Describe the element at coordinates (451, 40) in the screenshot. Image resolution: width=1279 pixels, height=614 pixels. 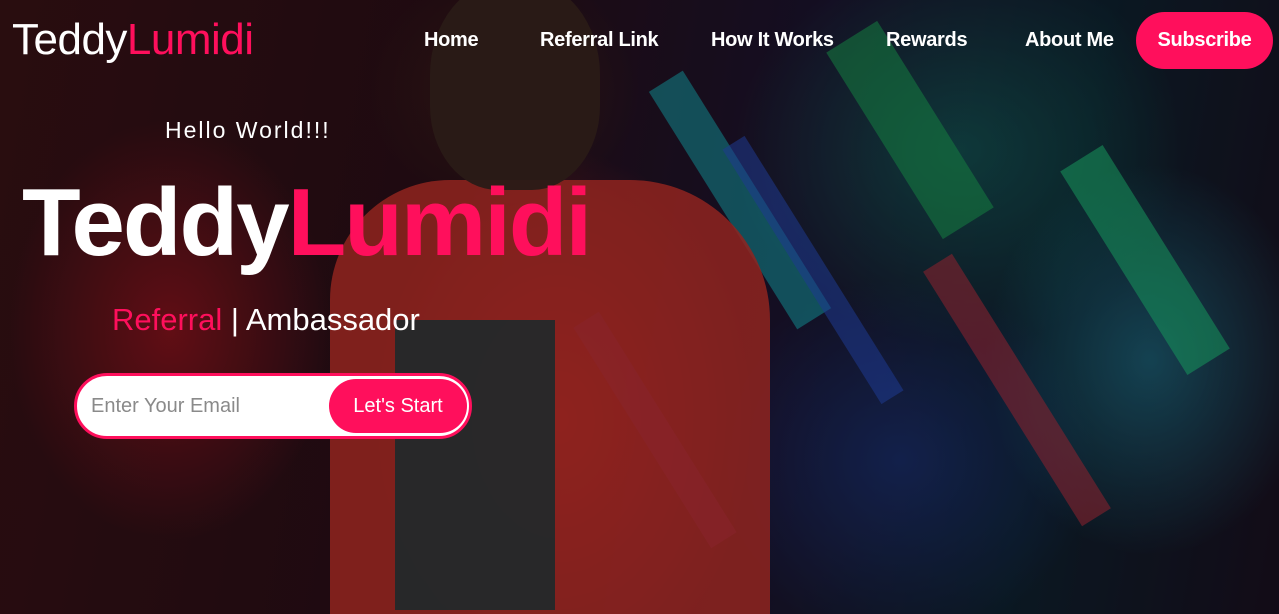
I see `nav-home: Home` at that location.